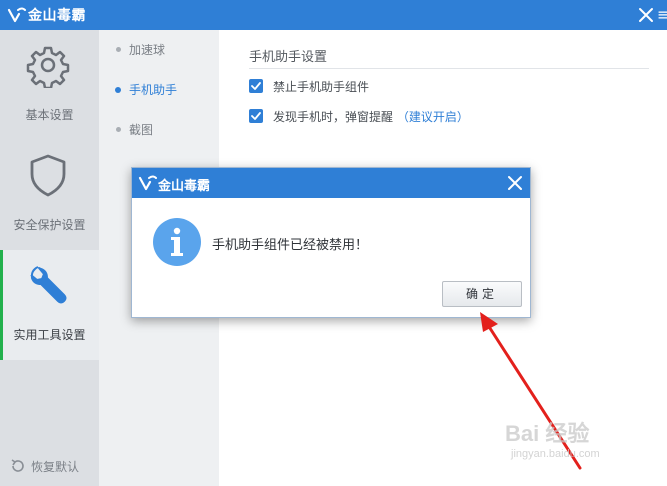  What do you see at coordinates (333, 15) in the screenshot?
I see `title-bar: 金山毒霸 ≡` at bounding box center [333, 15].